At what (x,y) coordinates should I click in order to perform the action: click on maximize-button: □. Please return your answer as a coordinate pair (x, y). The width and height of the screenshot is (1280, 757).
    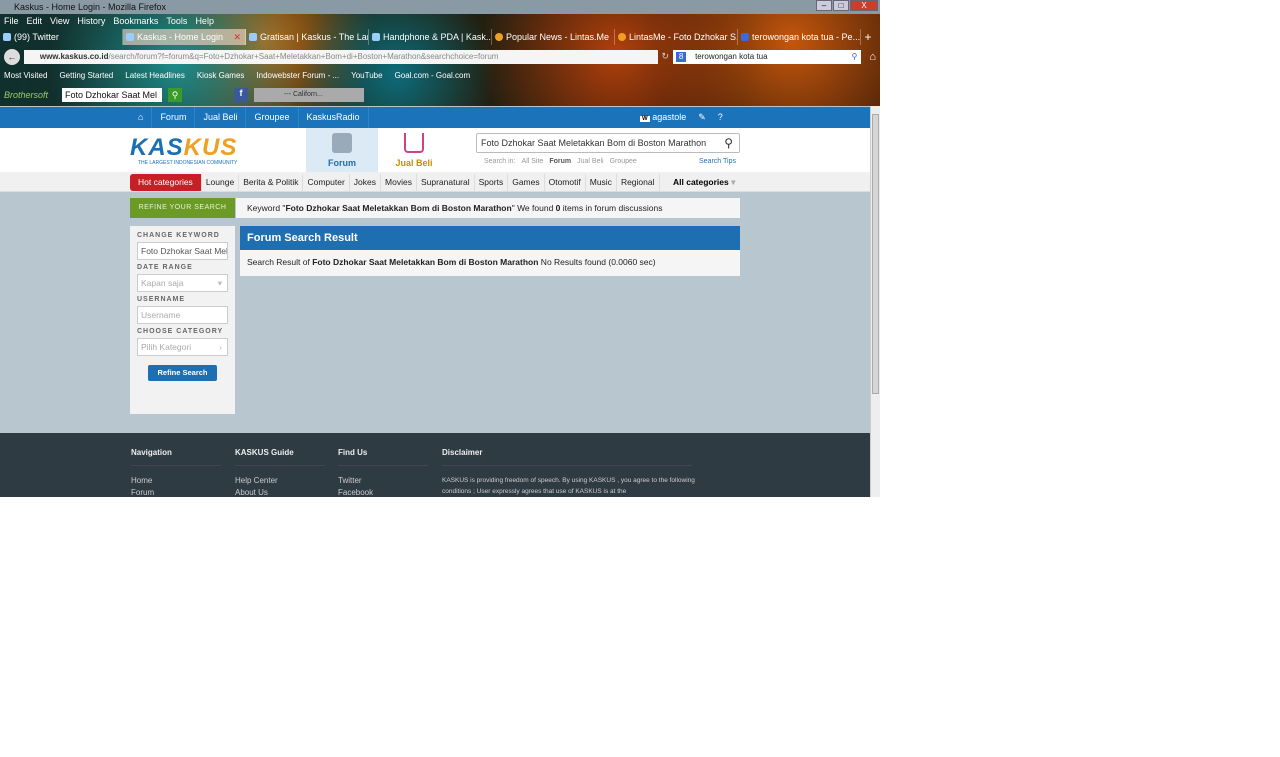
    Looking at the image, I should click on (841, 5).